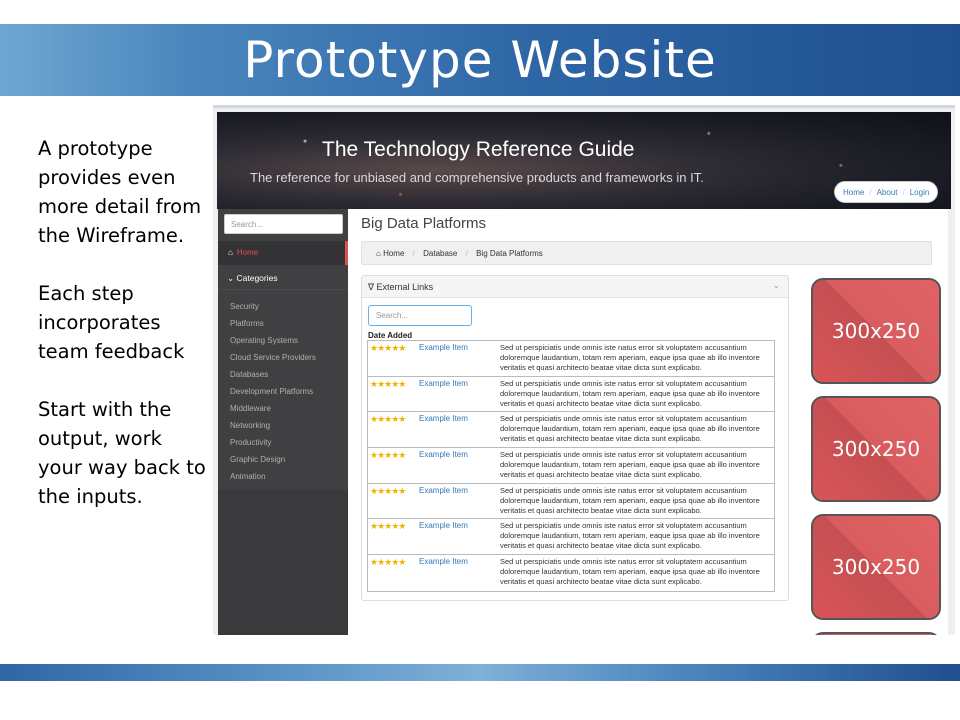 This screenshot has height=720, width=960. What do you see at coordinates (440, 253) in the screenshot?
I see `breadcrumb-database: Database` at bounding box center [440, 253].